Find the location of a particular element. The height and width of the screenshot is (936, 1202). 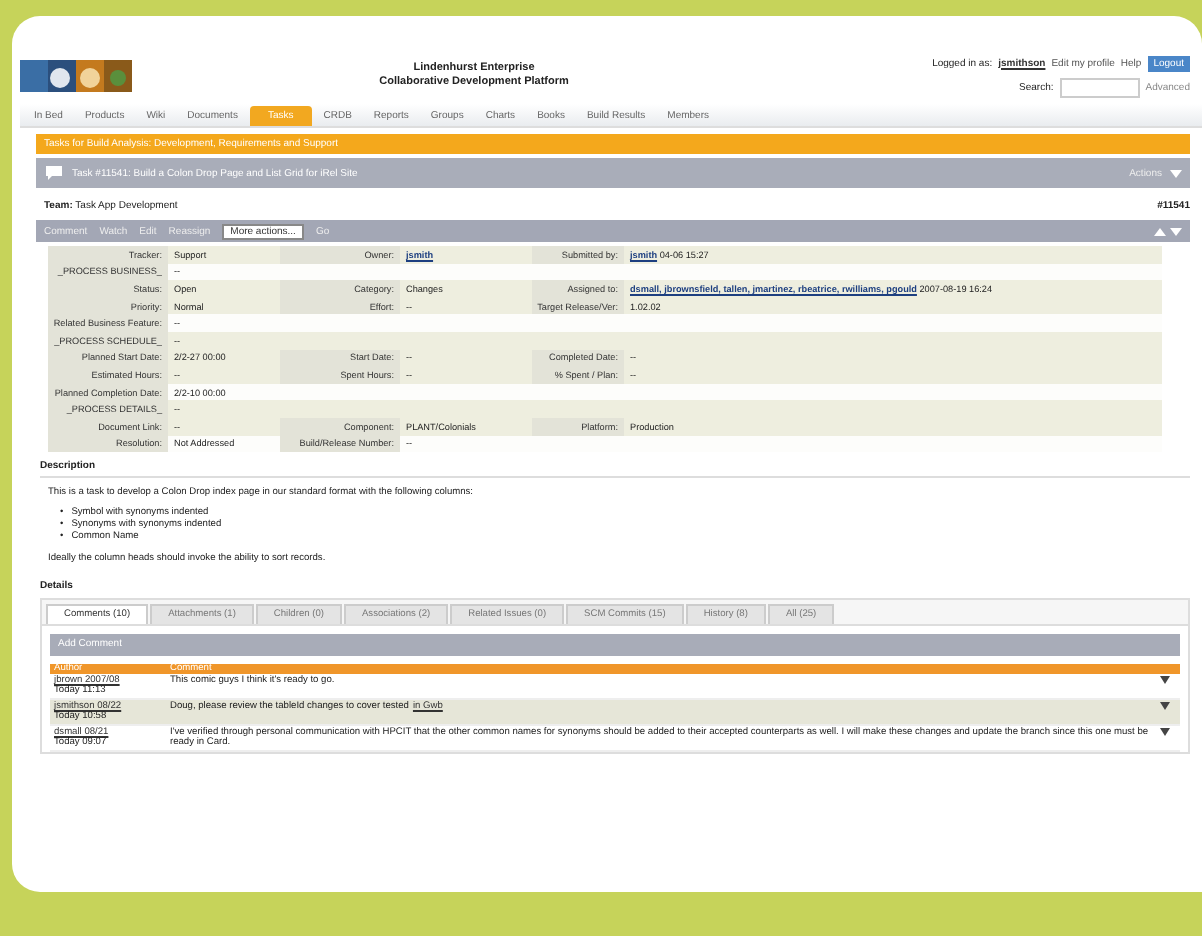

expand-icon is located at coordinates (1165, 706).